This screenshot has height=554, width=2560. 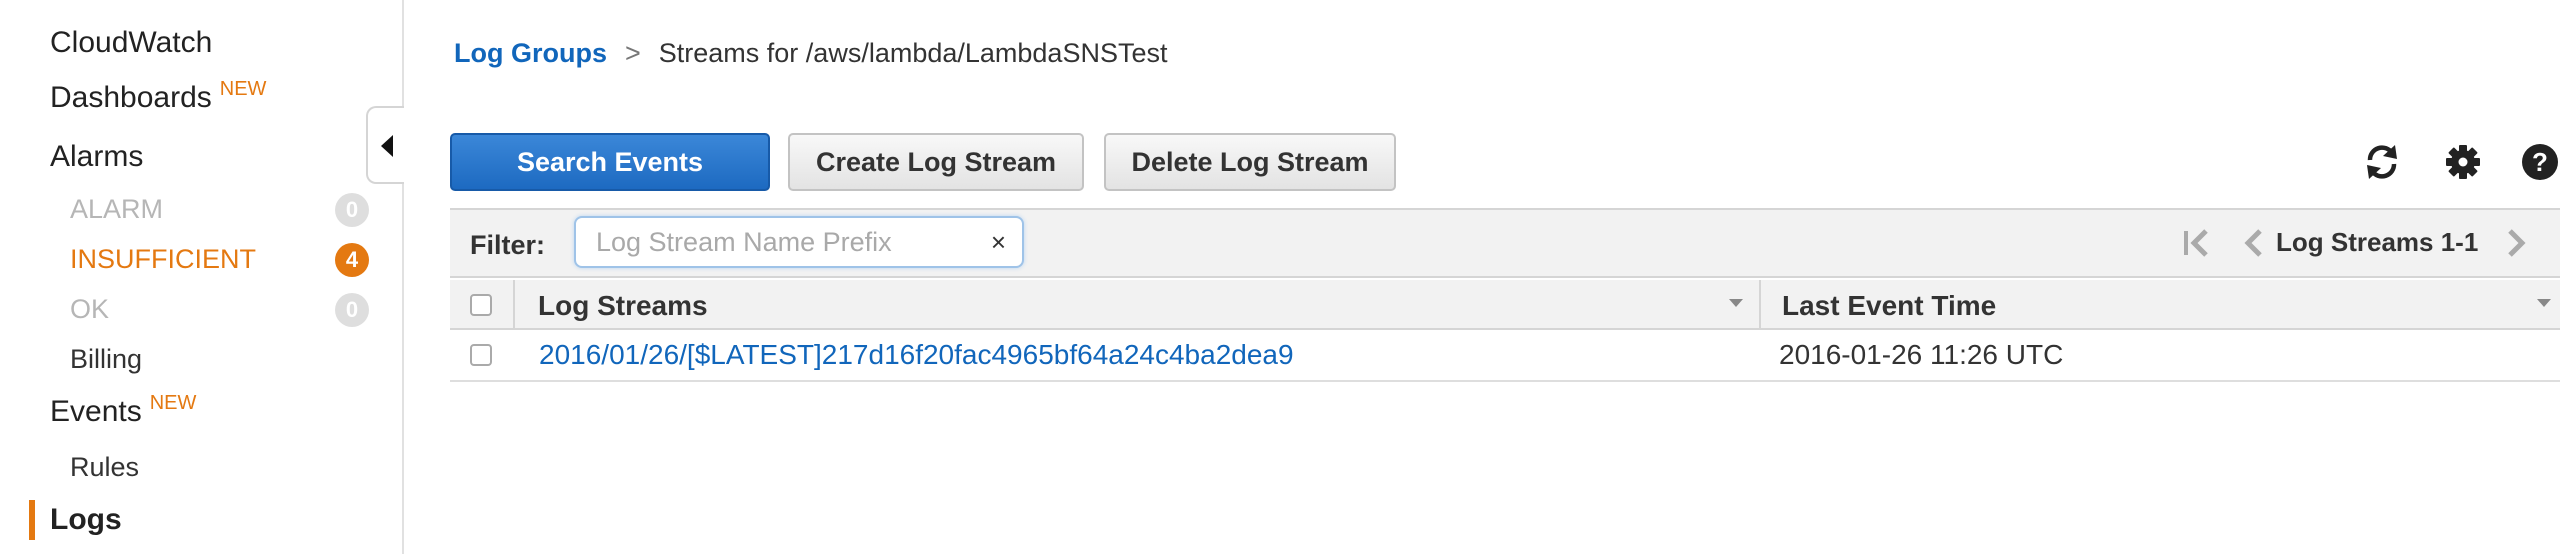 What do you see at coordinates (2382, 162) in the screenshot?
I see `refresh-icon` at bounding box center [2382, 162].